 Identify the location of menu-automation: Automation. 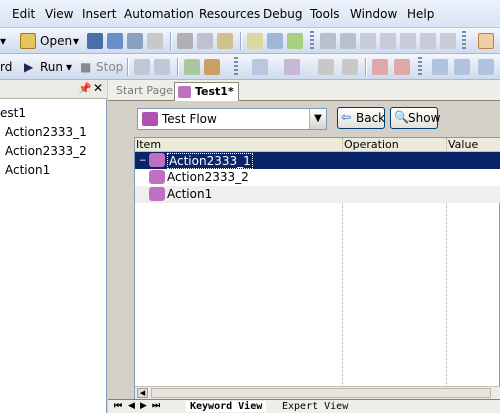
(159, 14).